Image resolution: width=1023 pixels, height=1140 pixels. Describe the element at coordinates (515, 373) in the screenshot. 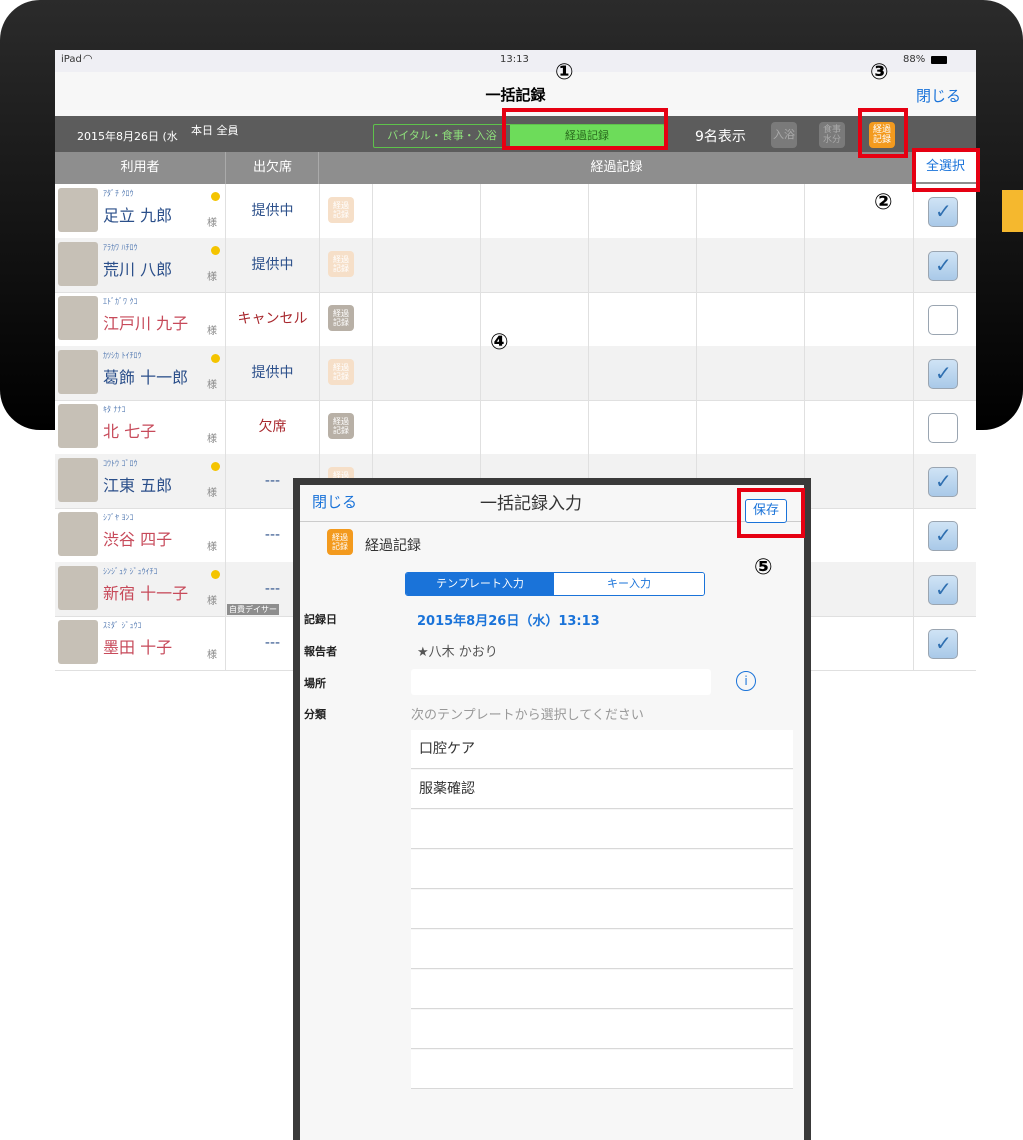

I see `table-row: ｶﾂｼｶ ﾄｲﾁﾛｳ 葛飾 十一郎様提供中 経過 記録` at that location.